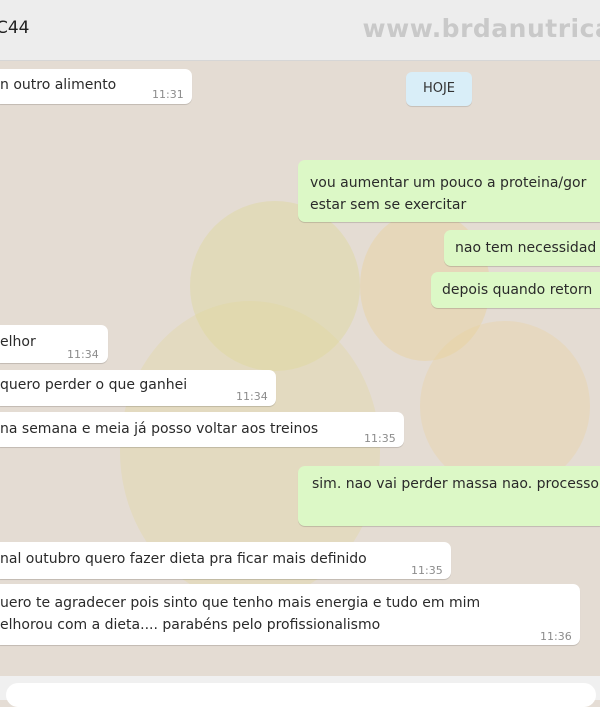 The image size is (600, 707). What do you see at coordinates (54, 344) in the screenshot?
I see `message-incoming: elhor 11:34` at bounding box center [54, 344].